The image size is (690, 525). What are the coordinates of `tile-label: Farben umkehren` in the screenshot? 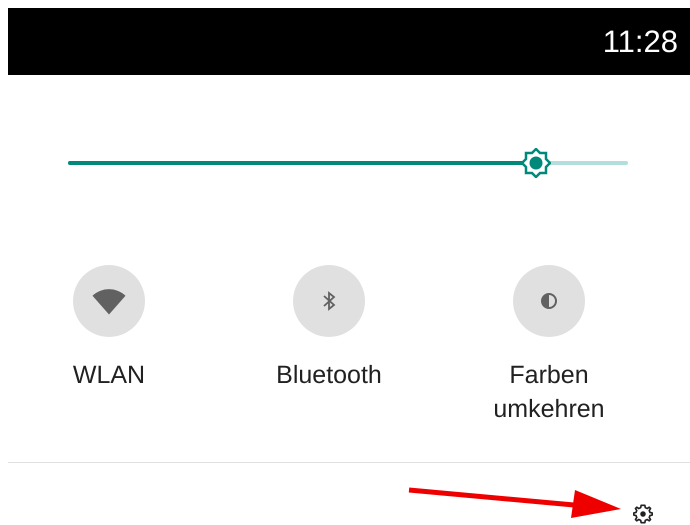 It's located at (549, 393).